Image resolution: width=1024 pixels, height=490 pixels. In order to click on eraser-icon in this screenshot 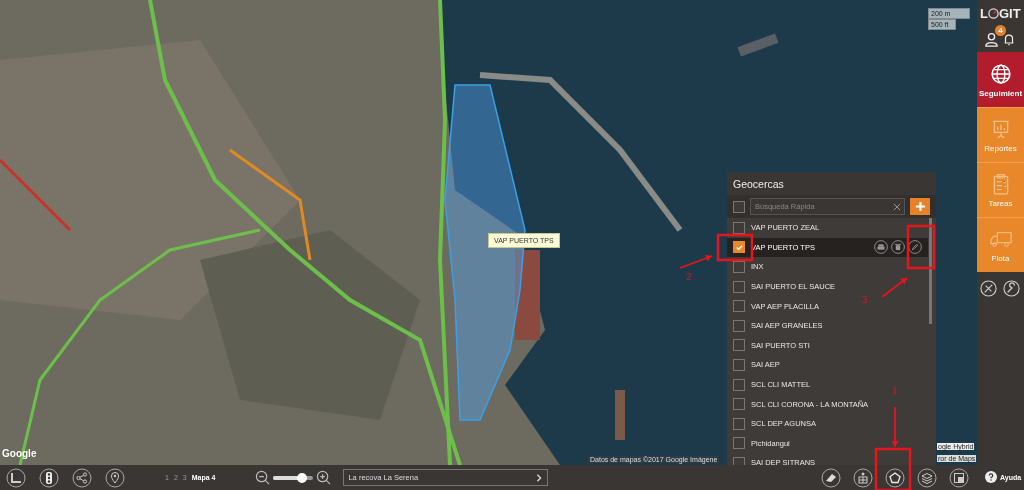, I will do `click(831, 477)`.